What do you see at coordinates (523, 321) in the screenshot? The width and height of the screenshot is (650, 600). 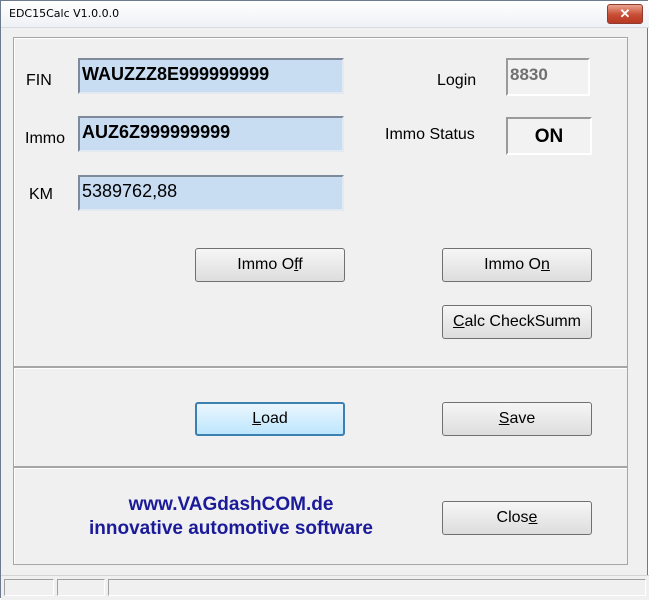 I see `calc-checksum-label-post: alc CheckSumm` at bounding box center [523, 321].